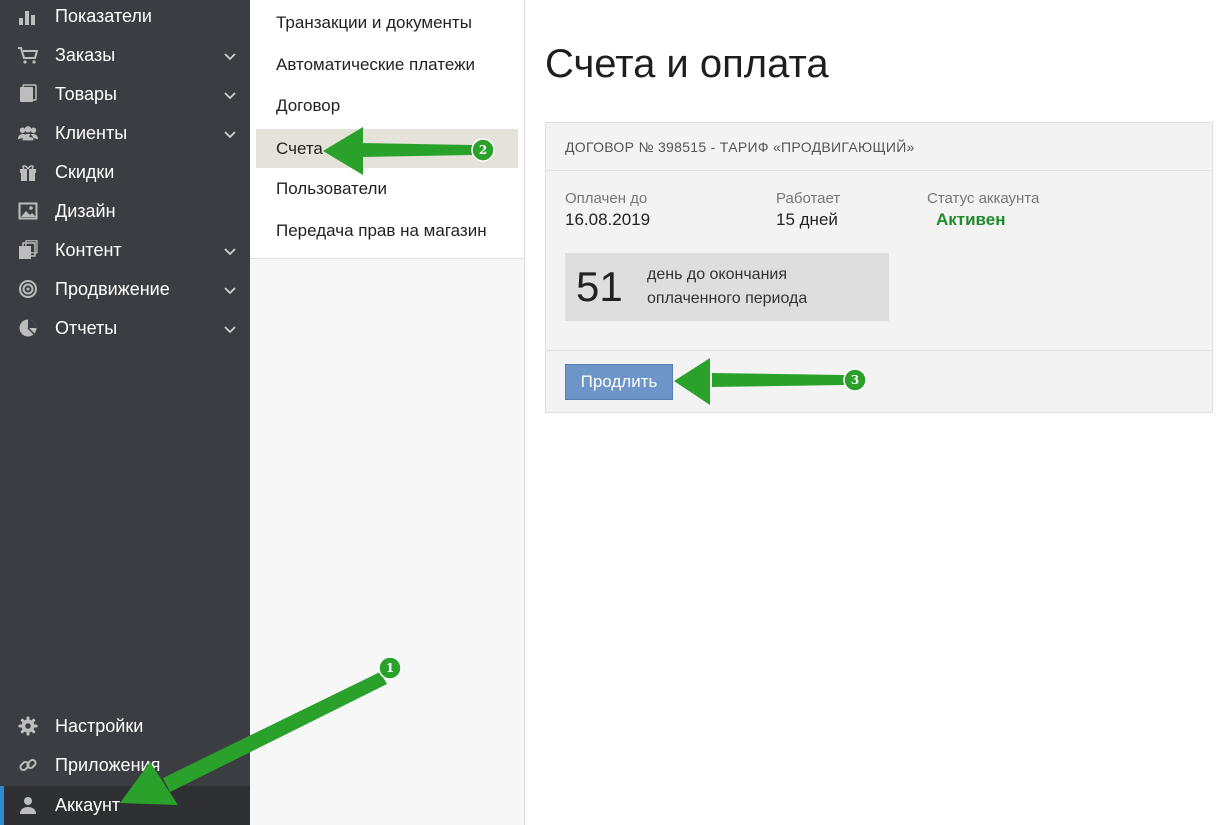  Describe the element at coordinates (28, 94) in the screenshot. I see `products-icon` at that location.